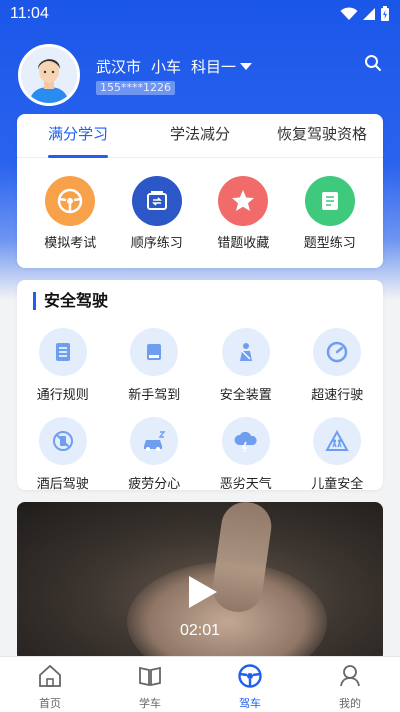 The image size is (400, 712). I want to click on safety-item-speeding: 超速行驶, so click(338, 365).